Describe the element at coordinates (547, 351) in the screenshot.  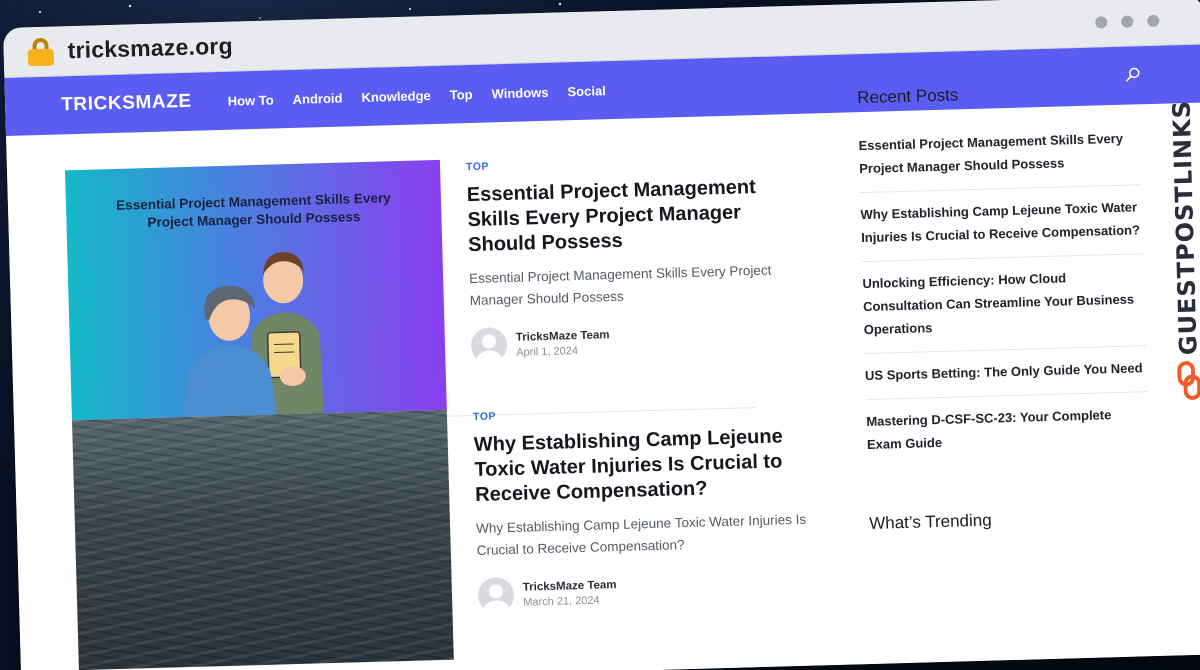
I see `post-date: April 1, 2024` at that location.